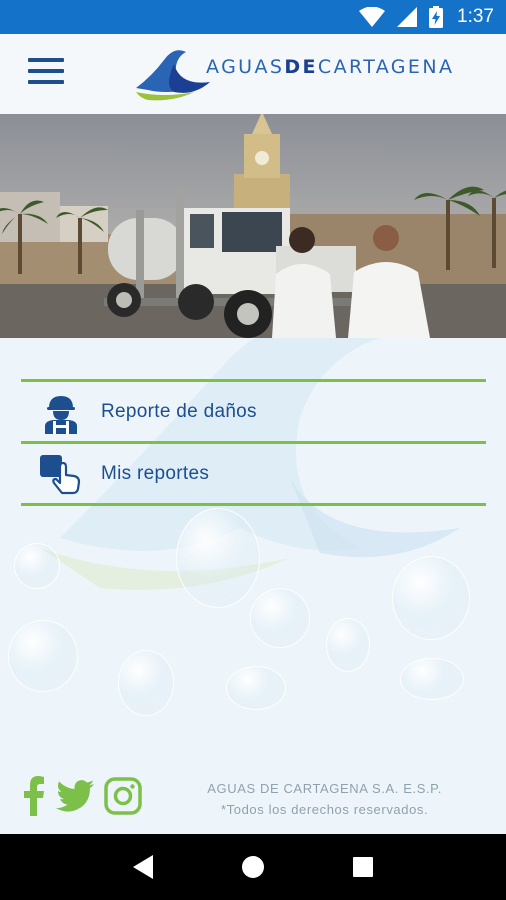 The width and height of the screenshot is (506, 900). I want to click on hamburger-menu-icon, so click(46, 71).